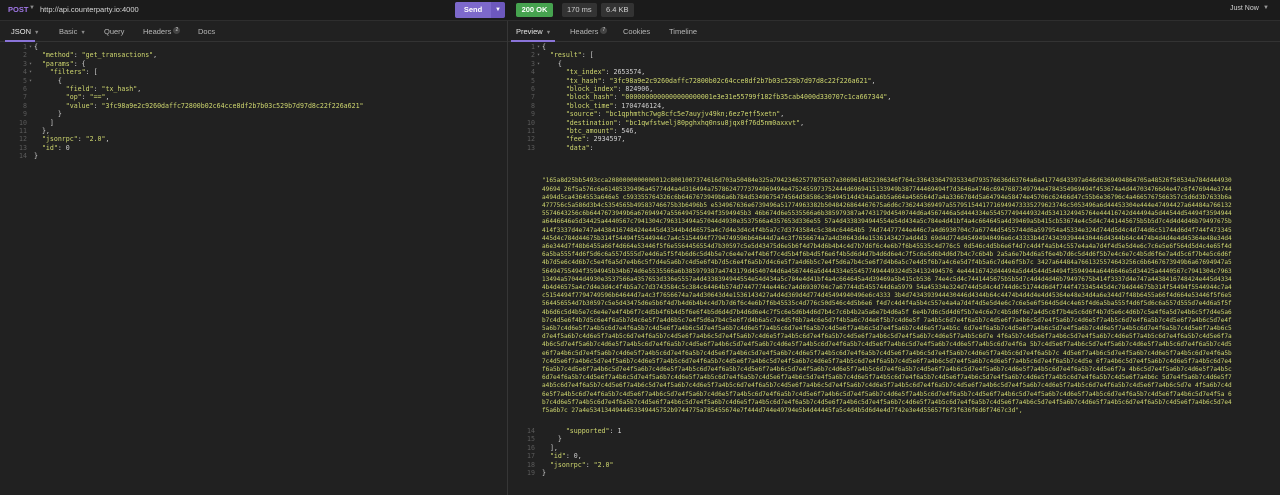 The image size is (1280, 495). Describe the element at coordinates (531, 439) in the screenshot. I see `line-number: 15` at that location.